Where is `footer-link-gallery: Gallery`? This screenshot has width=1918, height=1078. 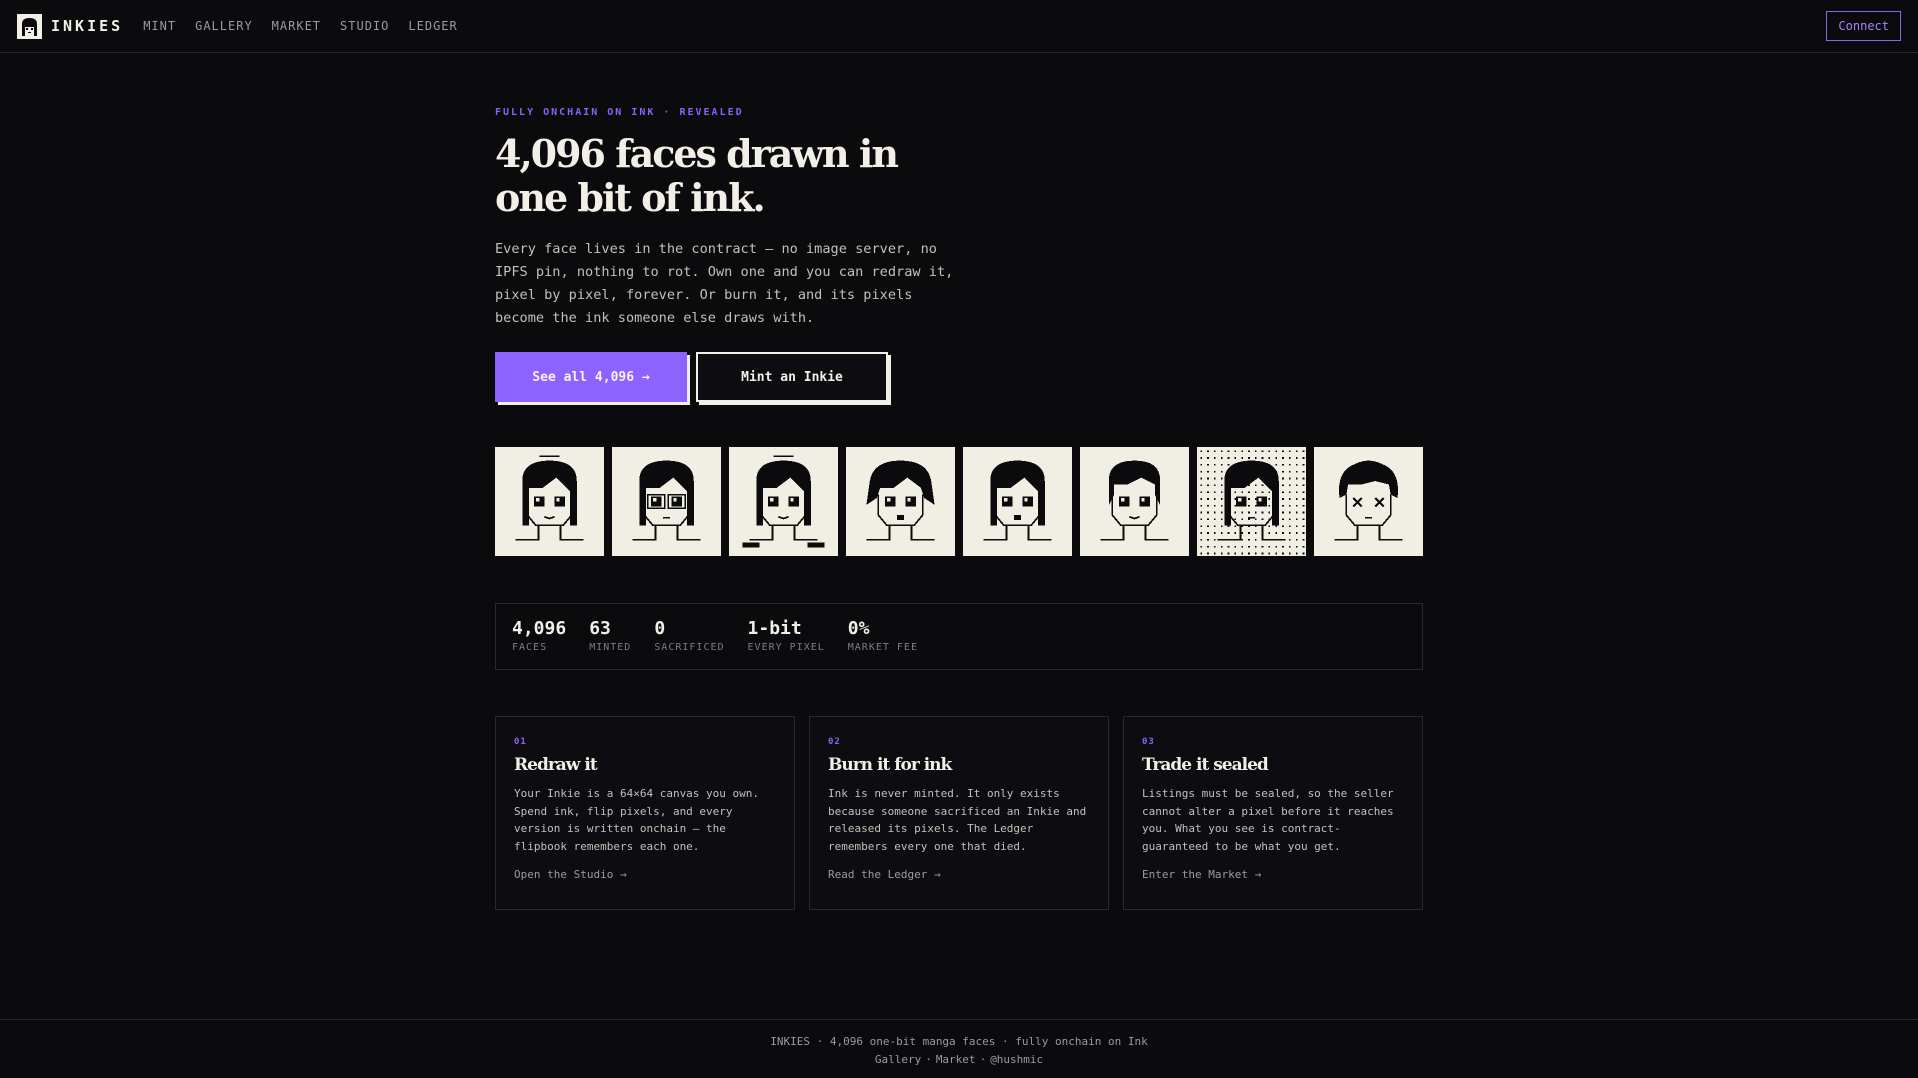 footer-link-gallery: Gallery is located at coordinates (898, 1059).